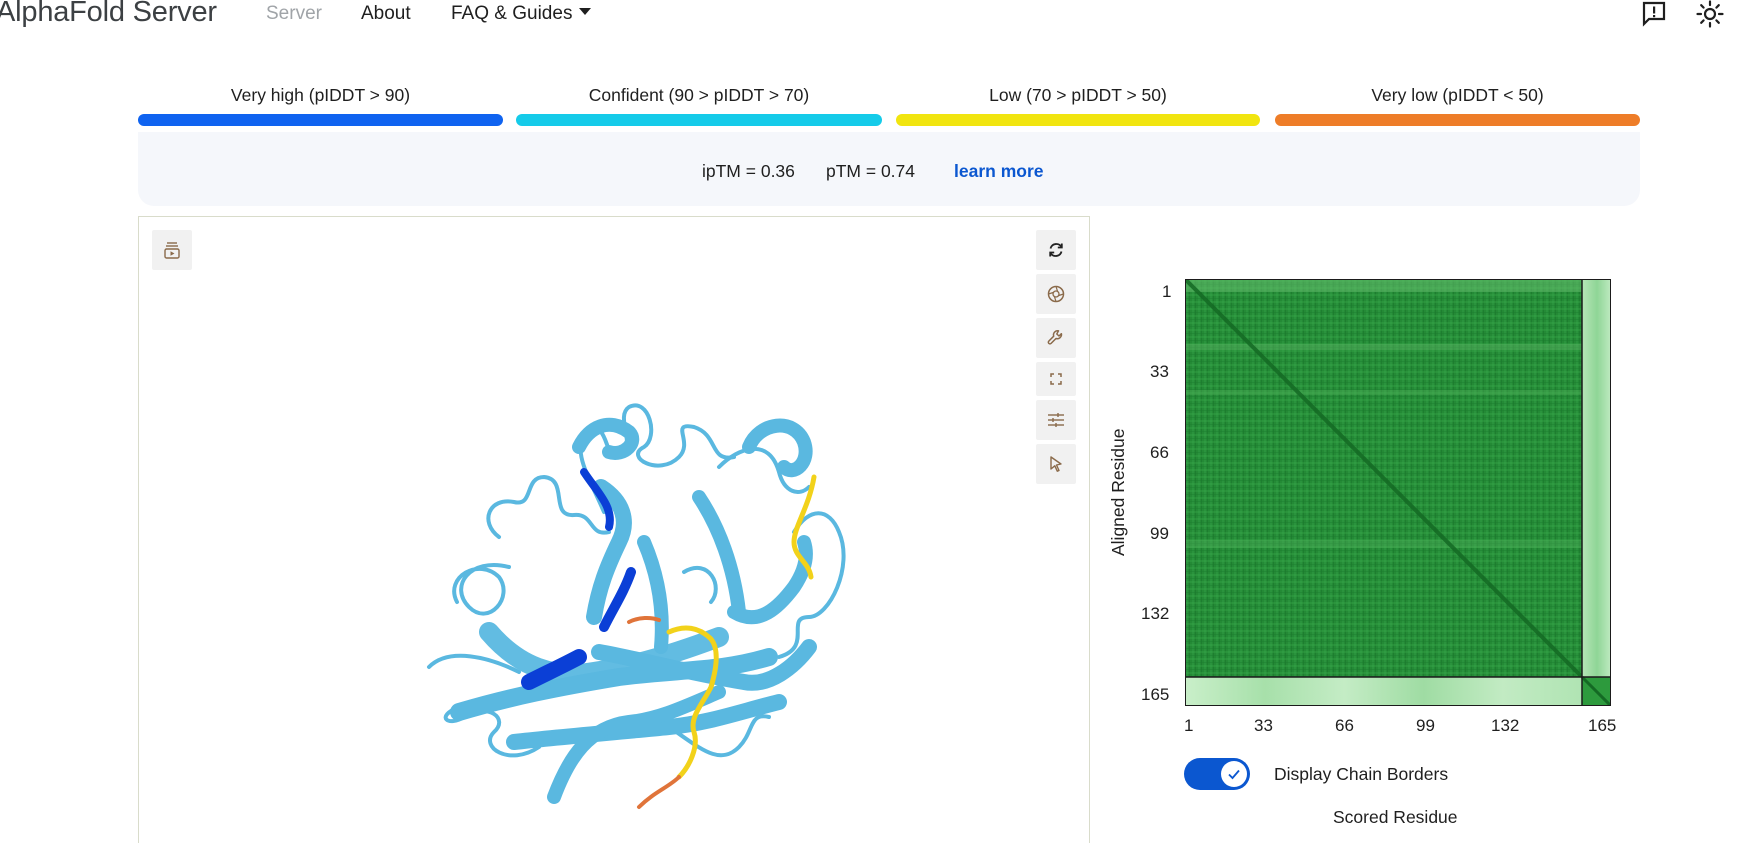 The image size is (1739, 843). I want to click on y-tick: 33, so click(1159, 371).